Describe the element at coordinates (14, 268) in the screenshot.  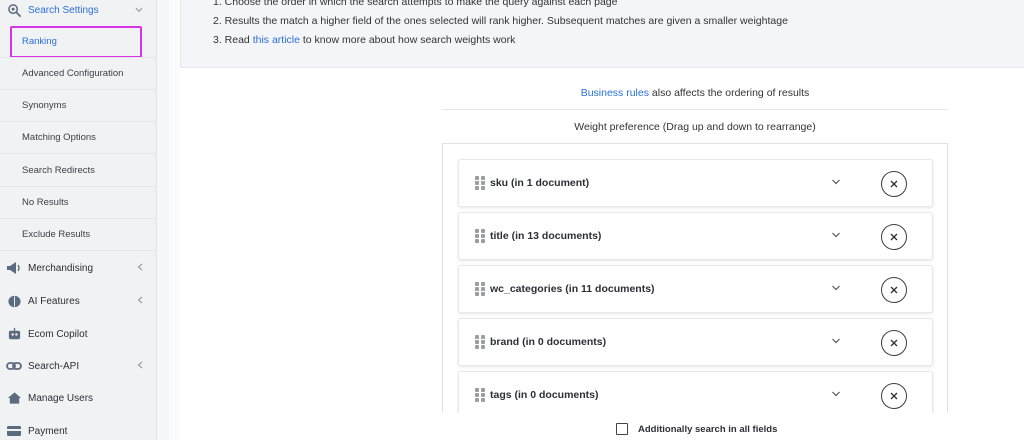
I see `megaphone-icon` at that location.